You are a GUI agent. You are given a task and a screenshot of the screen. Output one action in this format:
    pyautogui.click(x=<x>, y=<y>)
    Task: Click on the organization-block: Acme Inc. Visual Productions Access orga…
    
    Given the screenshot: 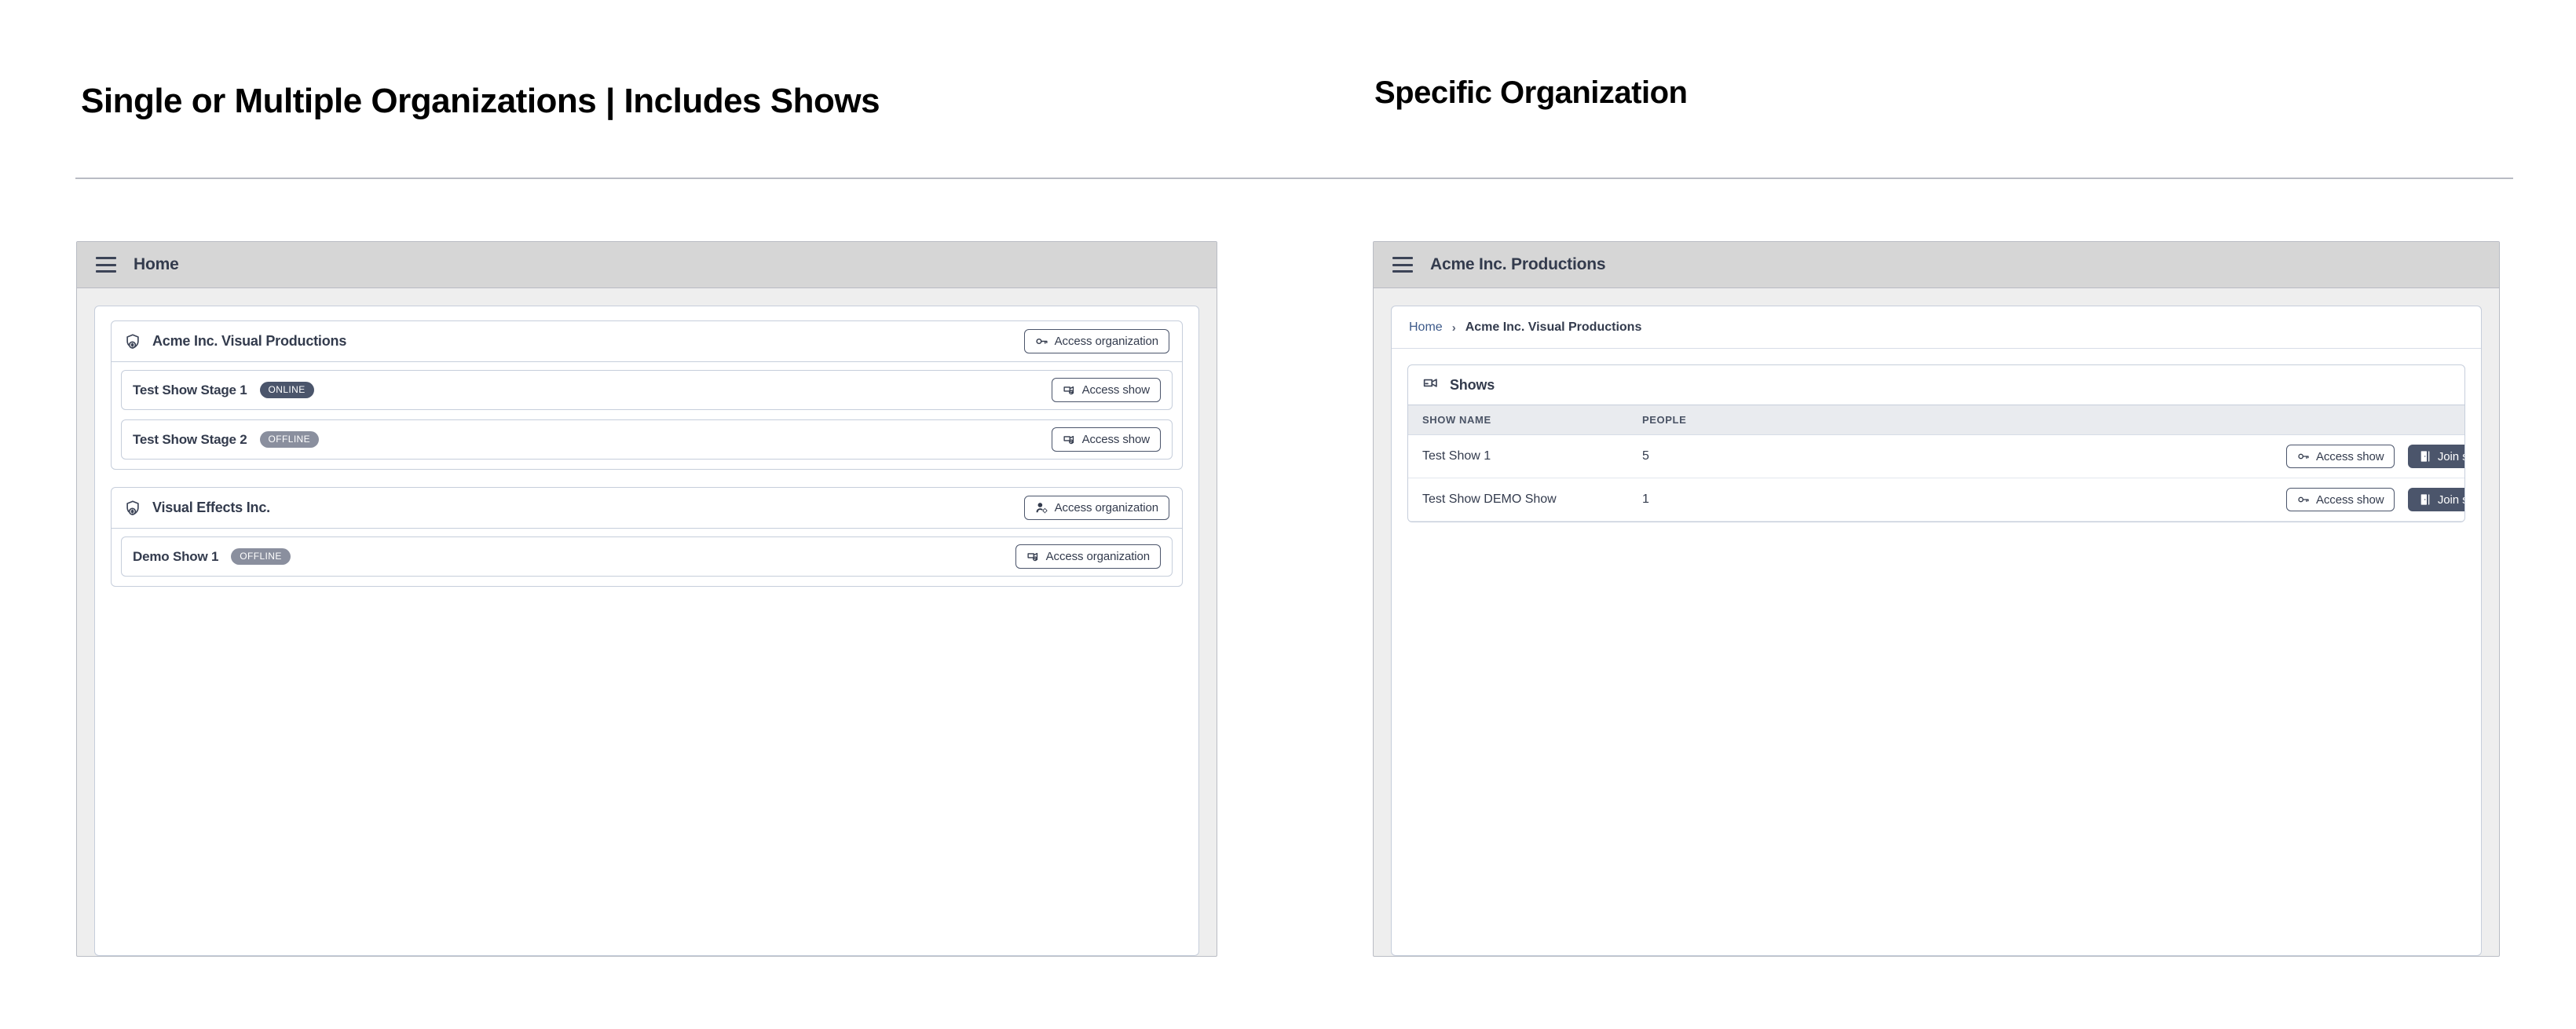 What is the action you would take?
    pyautogui.click(x=647, y=395)
    